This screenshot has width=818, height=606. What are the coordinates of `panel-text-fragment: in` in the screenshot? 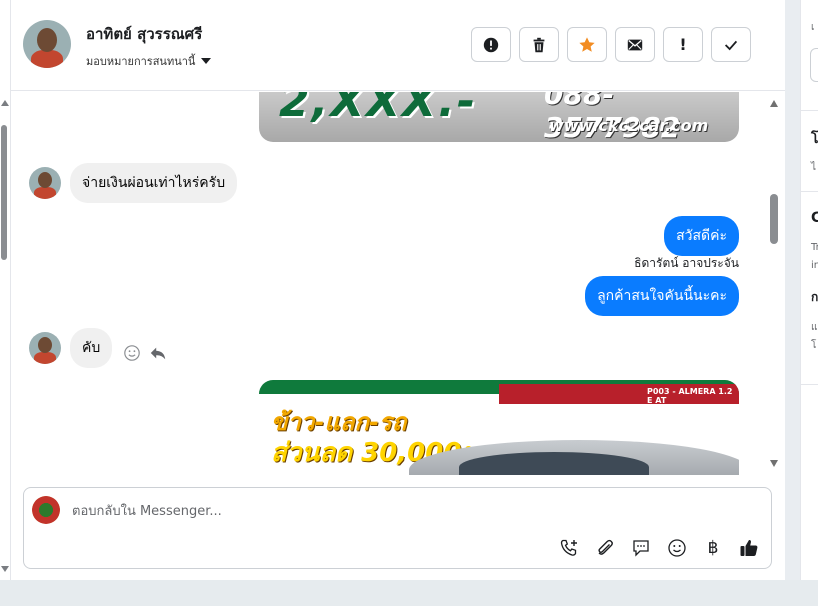 It's located at (814, 265).